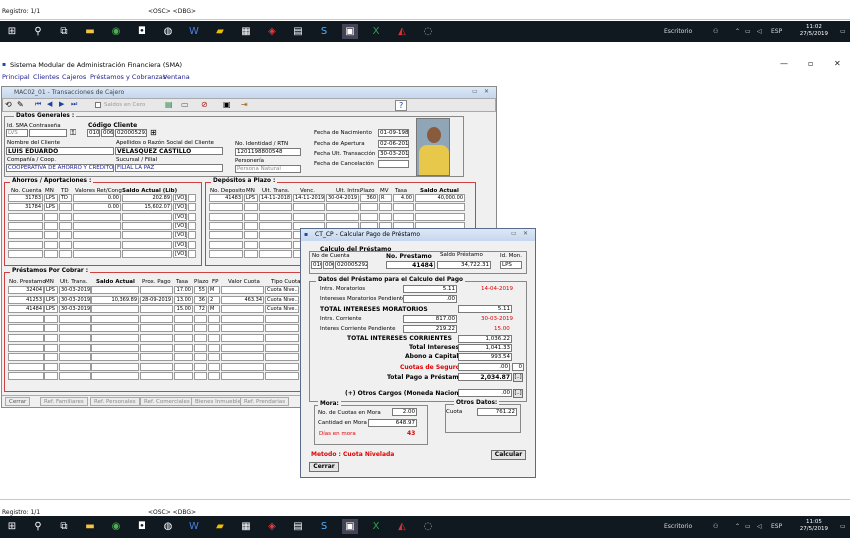 This screenshot has width=850, height=541. I want to click on depositos-cell-mv: R, so click(385, 198).